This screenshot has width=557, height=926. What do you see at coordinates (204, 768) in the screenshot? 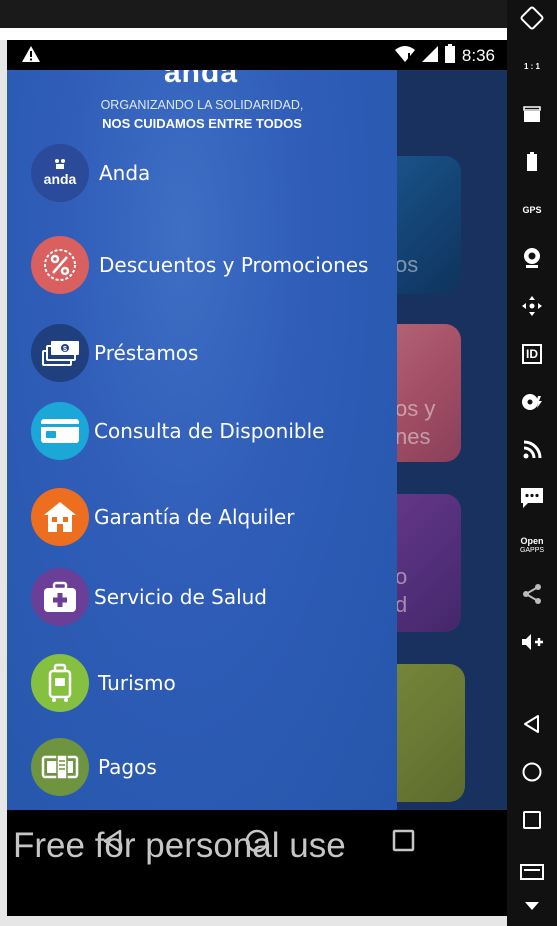
I see `menu-item-pagos: Pagos` at bounding box center [204, 768].